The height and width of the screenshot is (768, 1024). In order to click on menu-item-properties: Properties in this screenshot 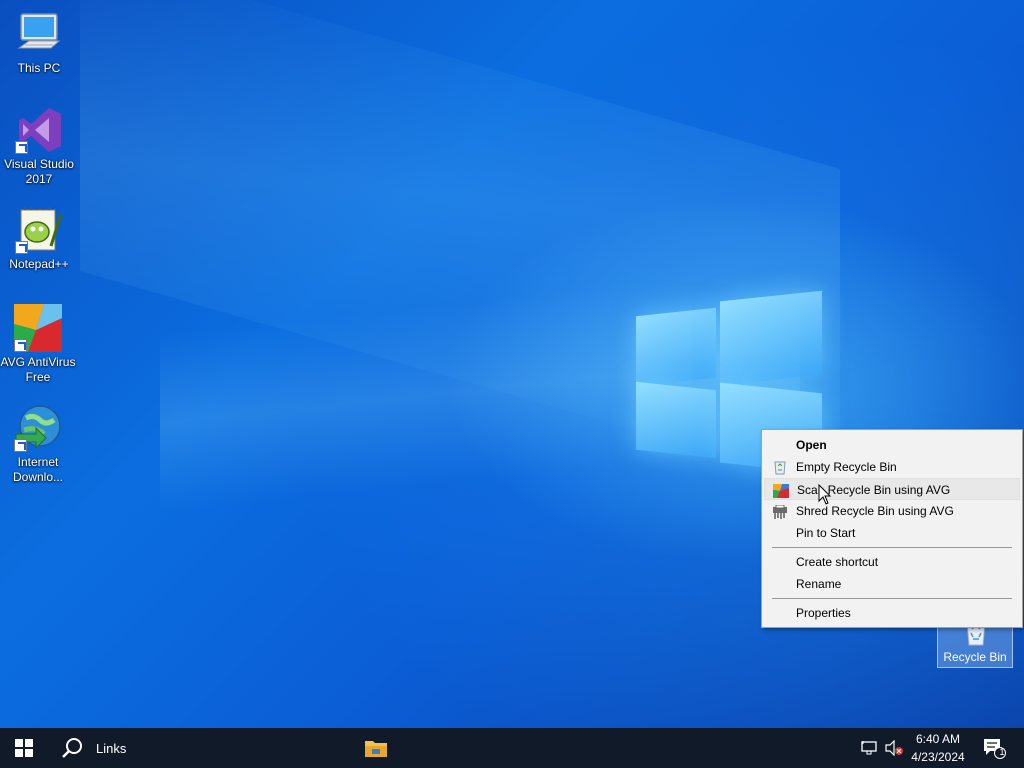, I will do `click(892, 613)`.